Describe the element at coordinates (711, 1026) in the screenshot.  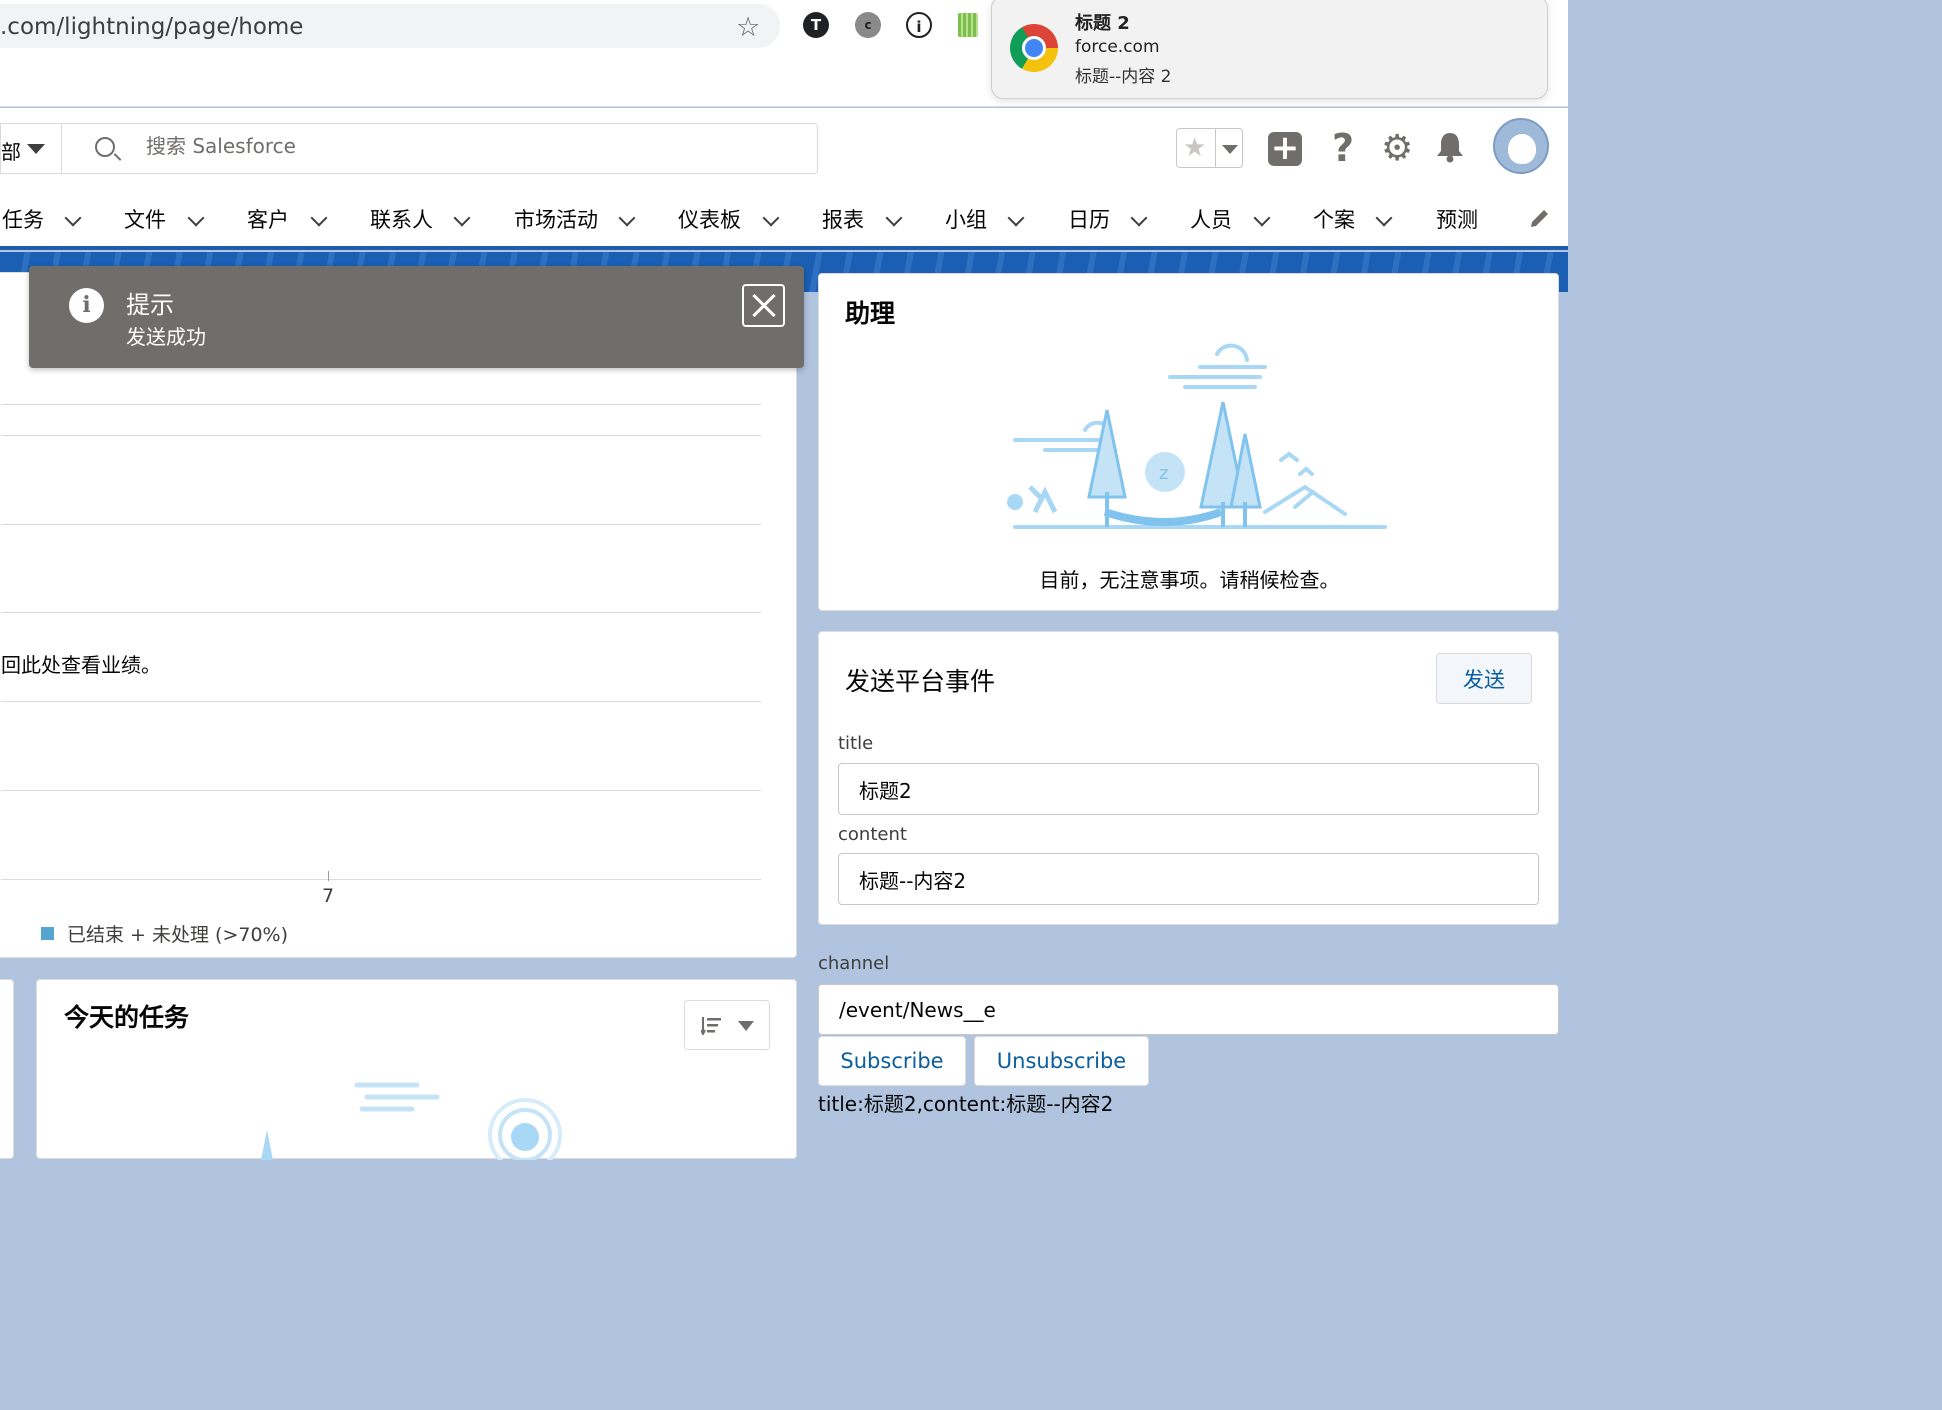
I see `sort-icon` at that location.